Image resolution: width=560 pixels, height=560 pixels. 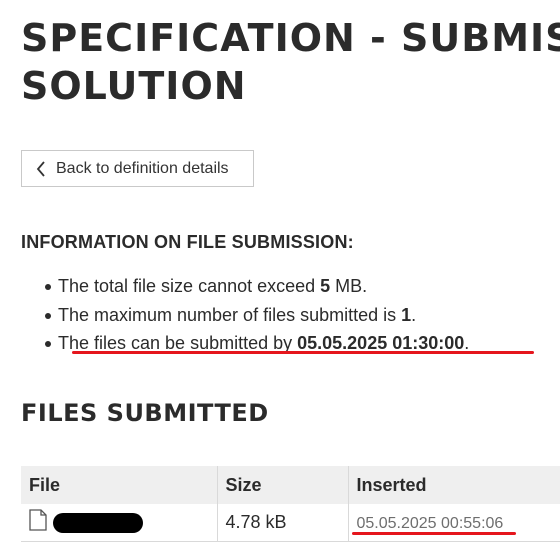 I want to click on file-cell, so click(x=119, y=523).